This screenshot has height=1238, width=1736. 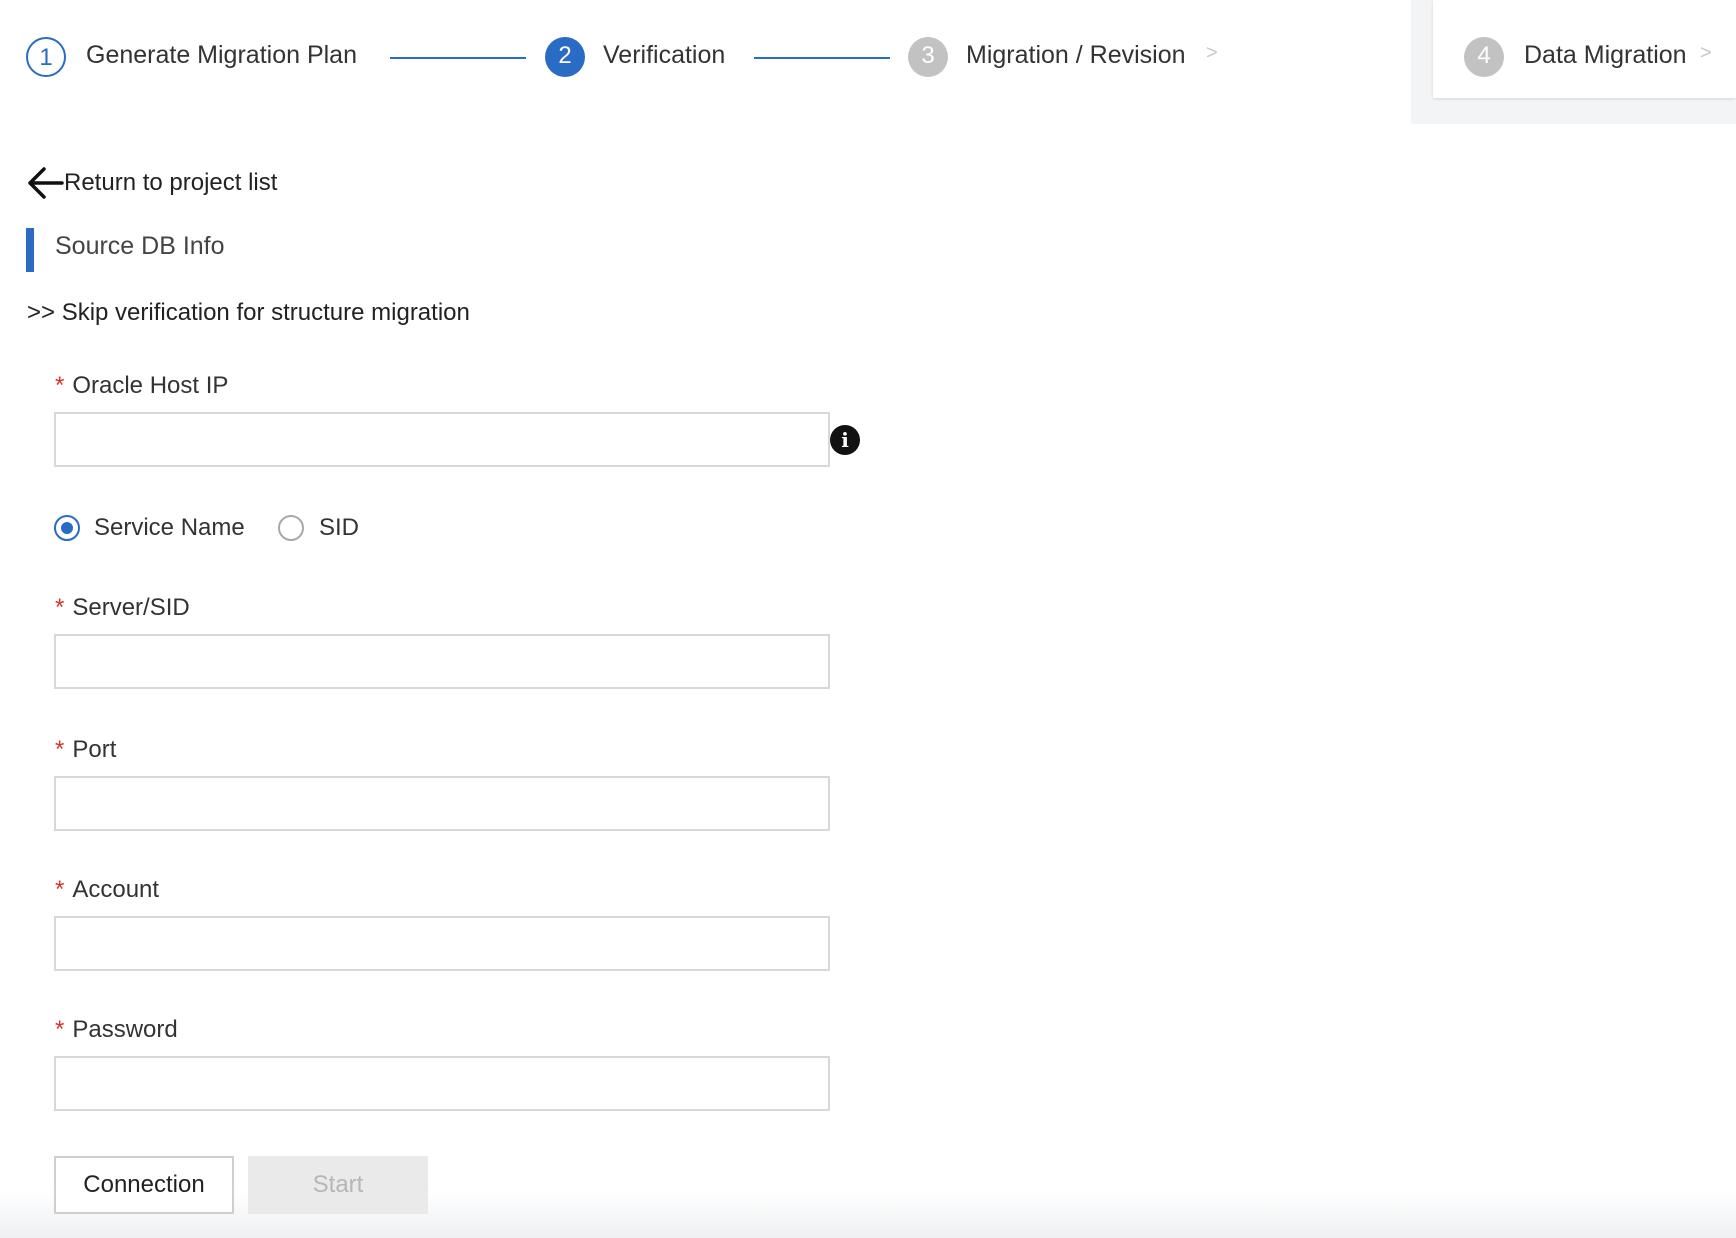 I want to click on sid-radio, so click(x=291, y=528).